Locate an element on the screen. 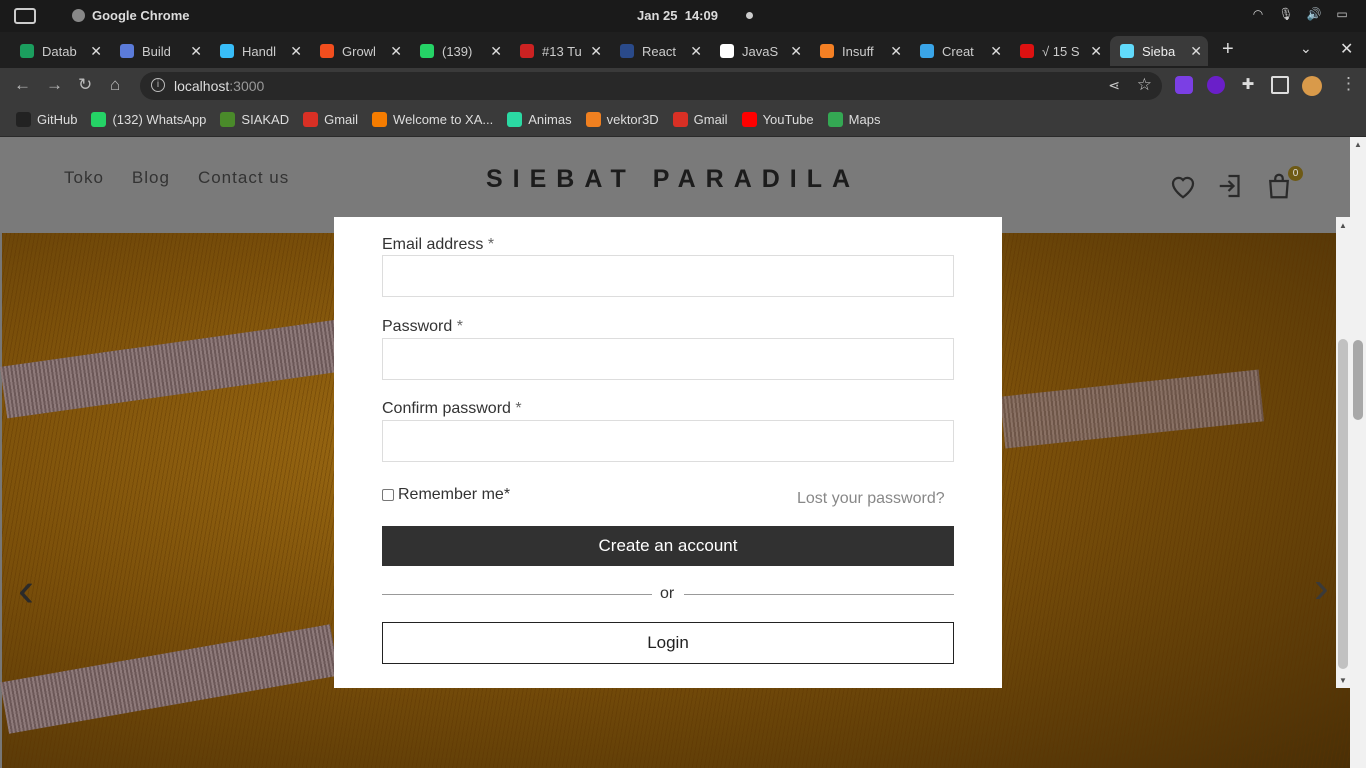  download-extension-icon is located at coordinates (1216, 85).